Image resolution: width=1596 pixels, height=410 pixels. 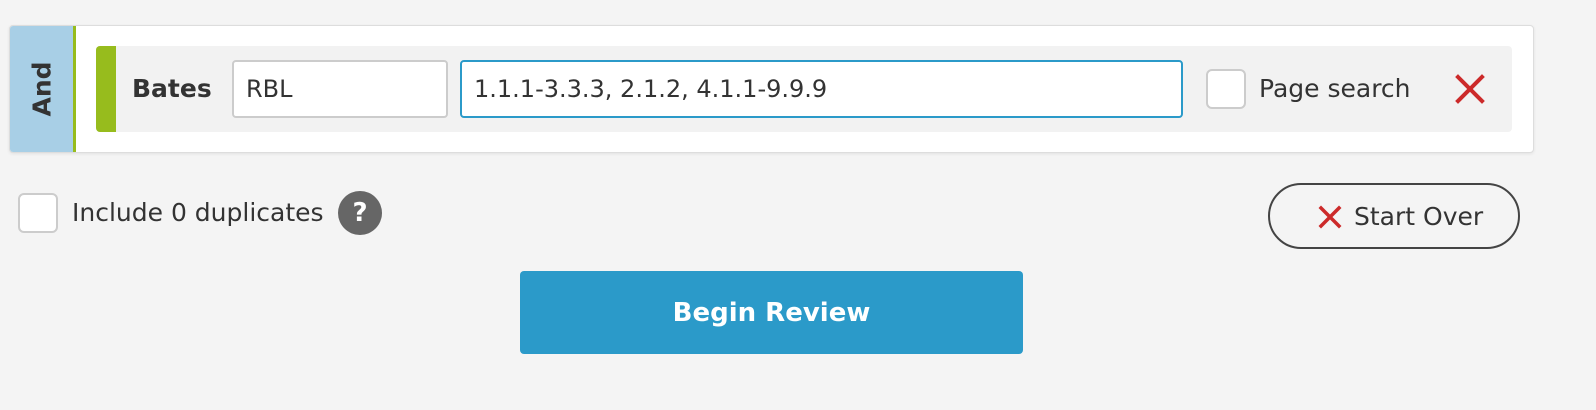 I want to click on include-duplicates-label: Include 0 duplicates, so click(x=198, y=212).